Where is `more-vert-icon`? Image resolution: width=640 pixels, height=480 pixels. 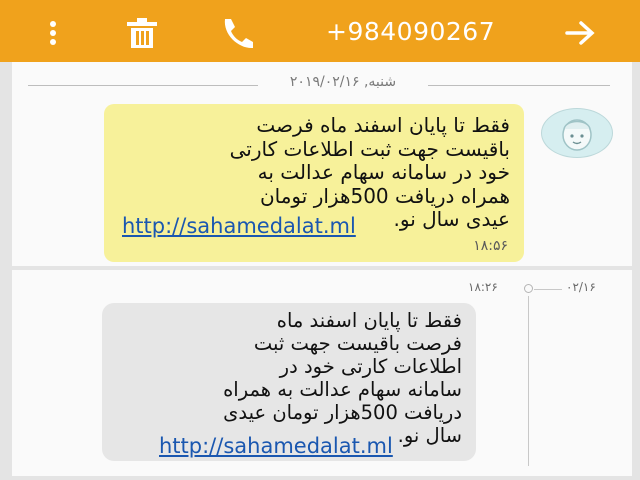
more-vert-icon is located at coordinates (53, 33).